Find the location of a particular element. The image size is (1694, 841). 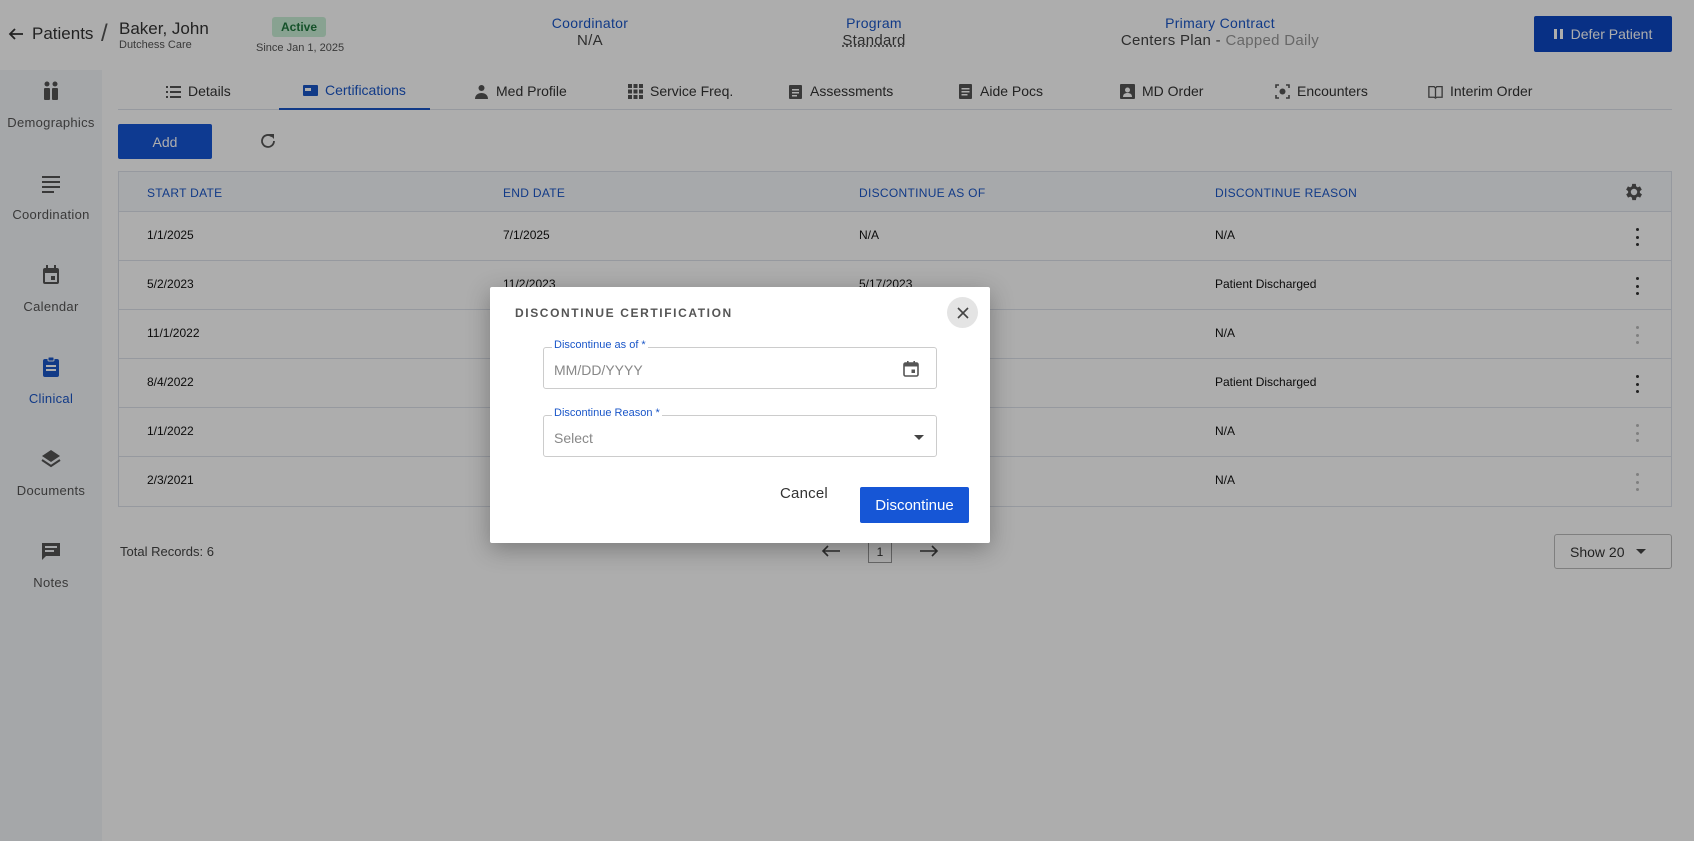

field-label: Discontinue Reason * is located at coordinates (607, 413).